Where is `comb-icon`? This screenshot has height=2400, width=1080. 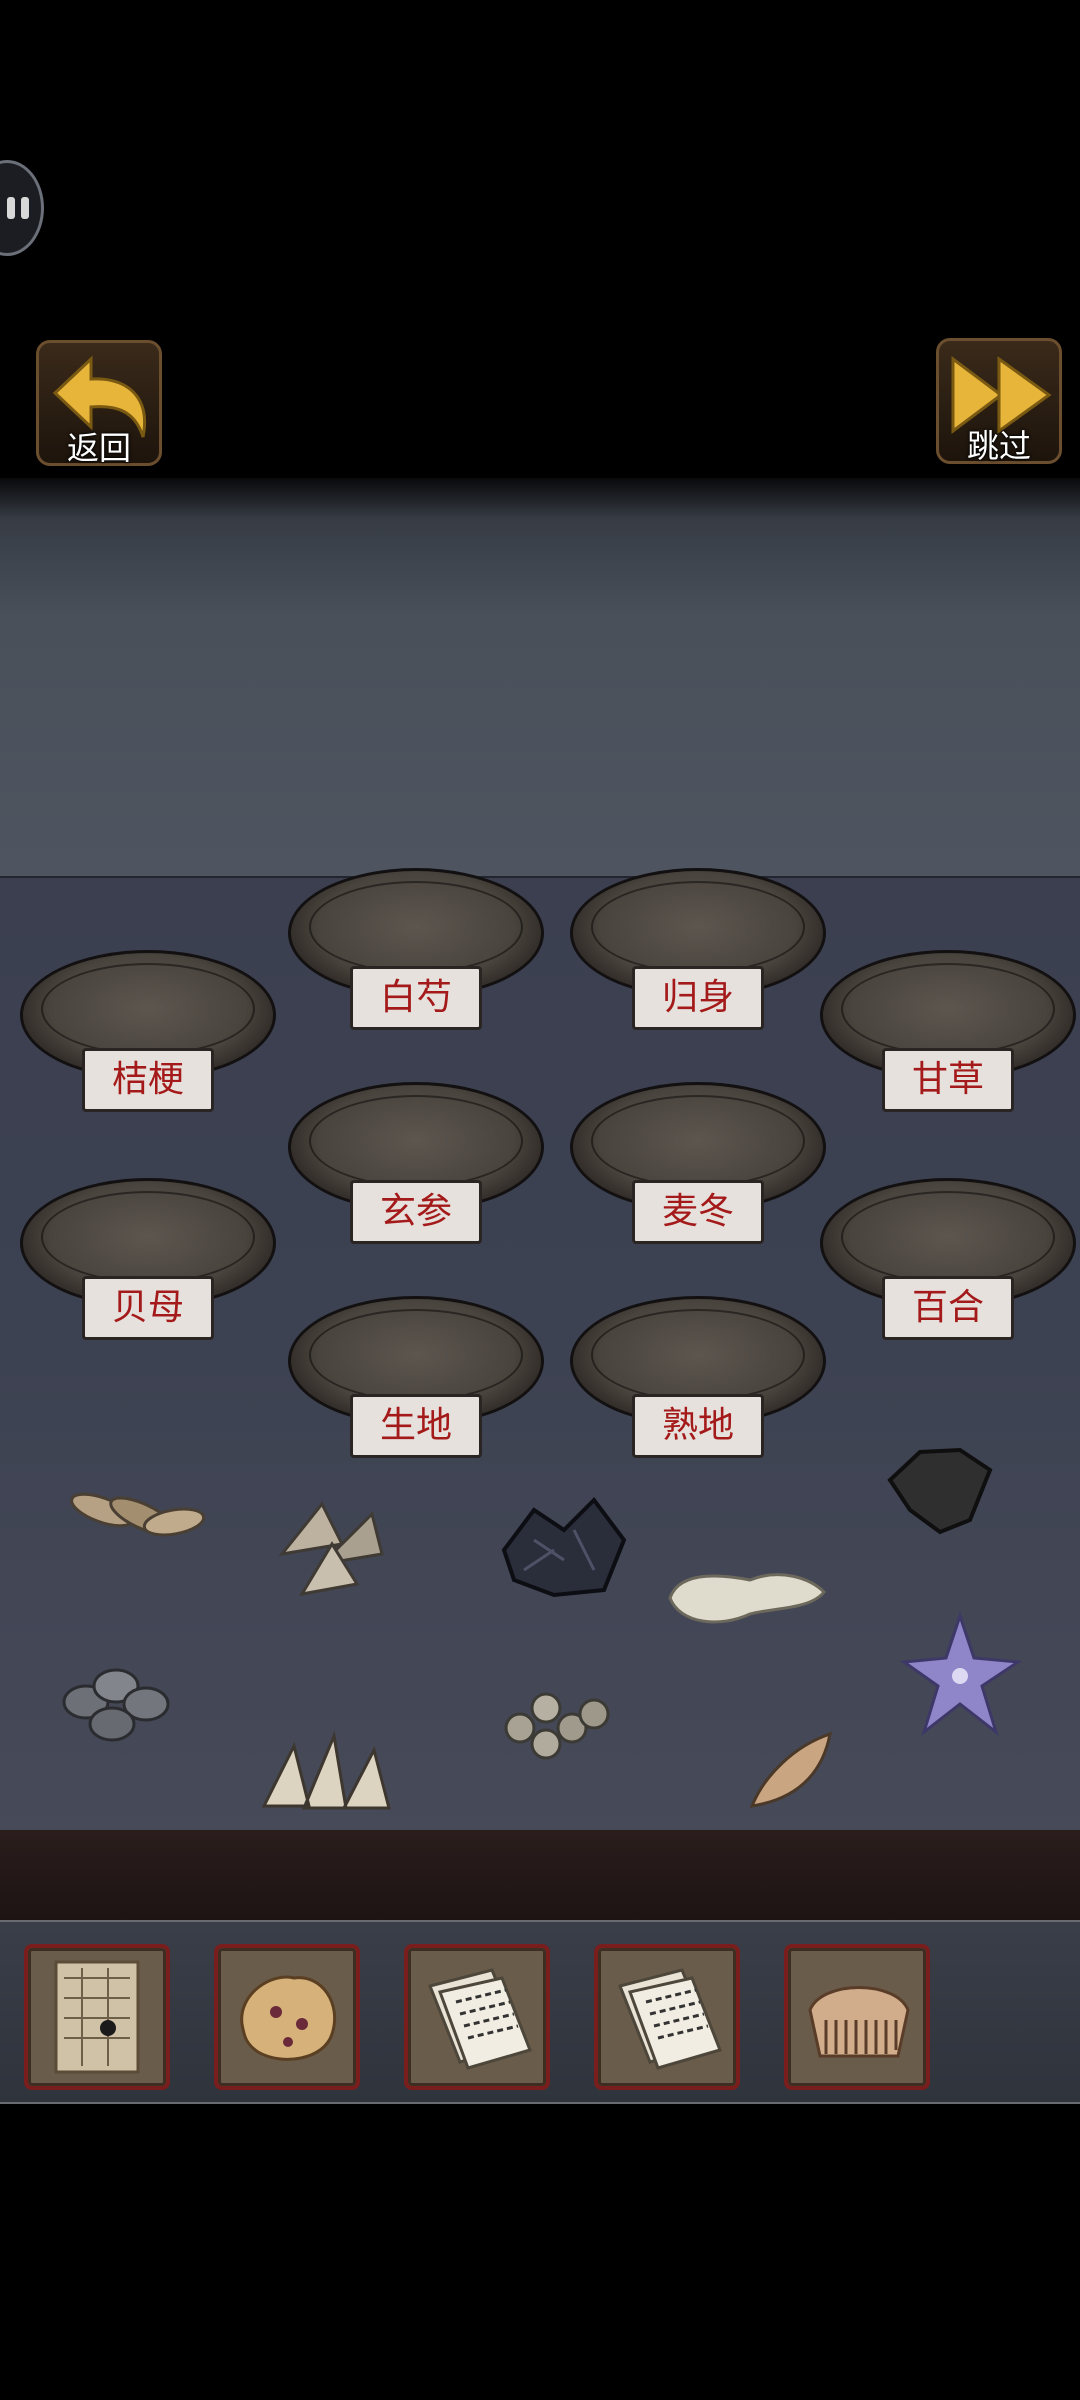
comb-icon is located at coordinates (859, 2022).